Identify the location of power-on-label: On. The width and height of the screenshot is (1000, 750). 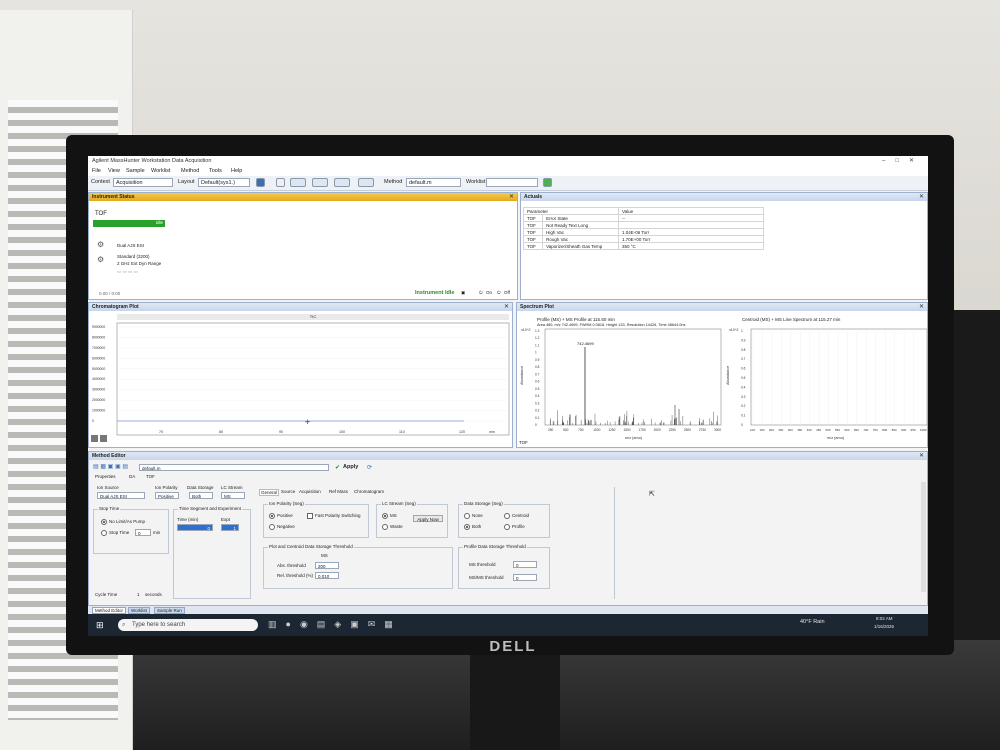
(489, 292).